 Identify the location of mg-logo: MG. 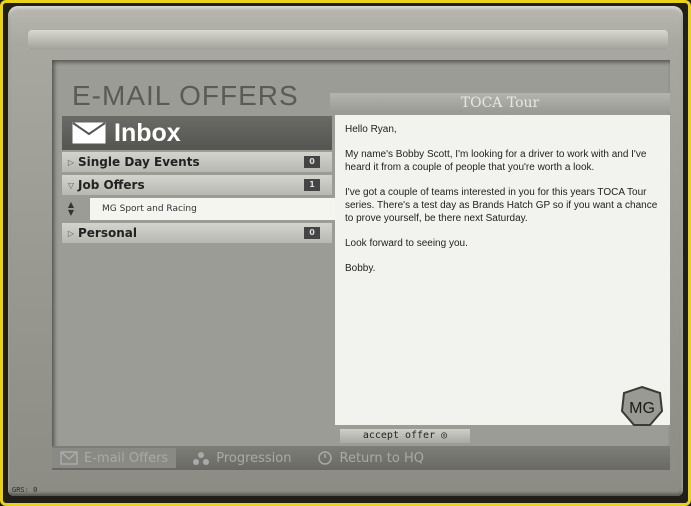
(642, 405).